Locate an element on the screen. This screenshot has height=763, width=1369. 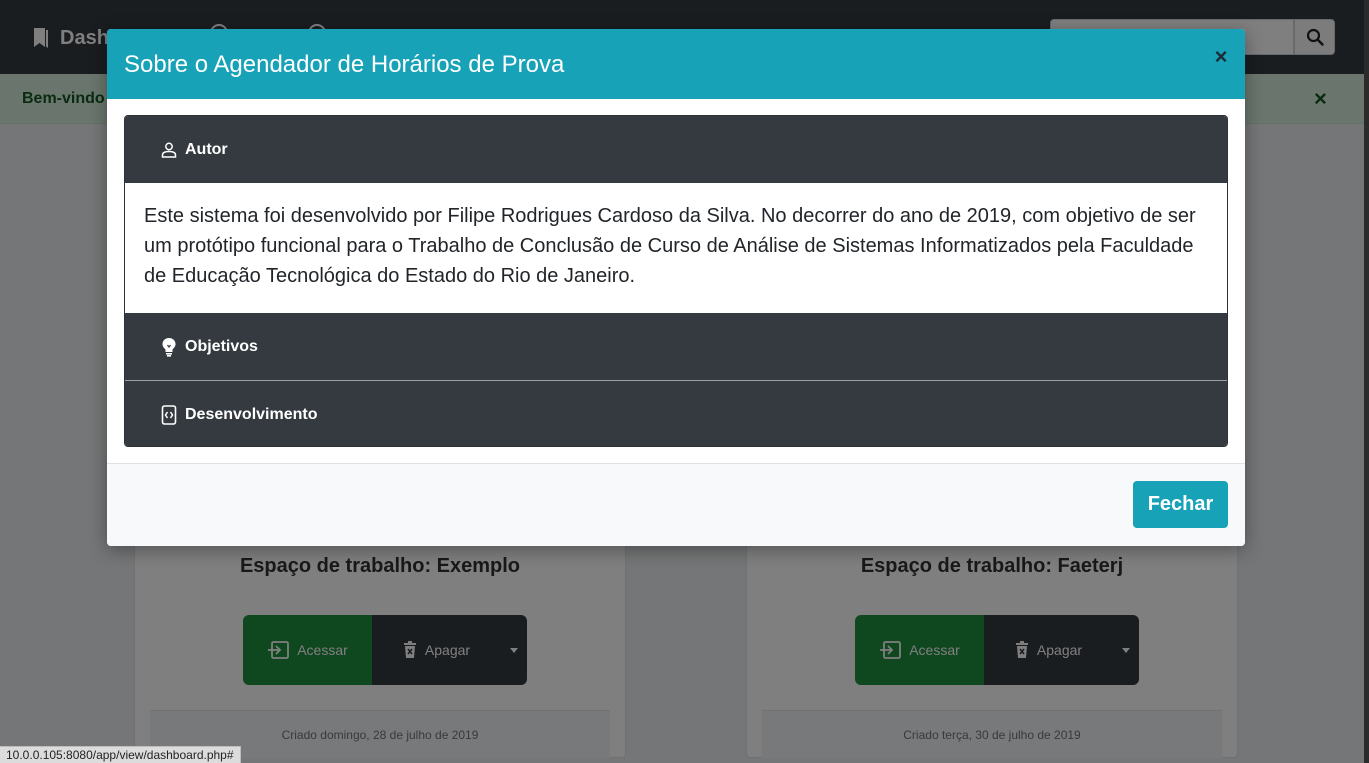
modal-close-button: × is located at coordinates (1221, 57).